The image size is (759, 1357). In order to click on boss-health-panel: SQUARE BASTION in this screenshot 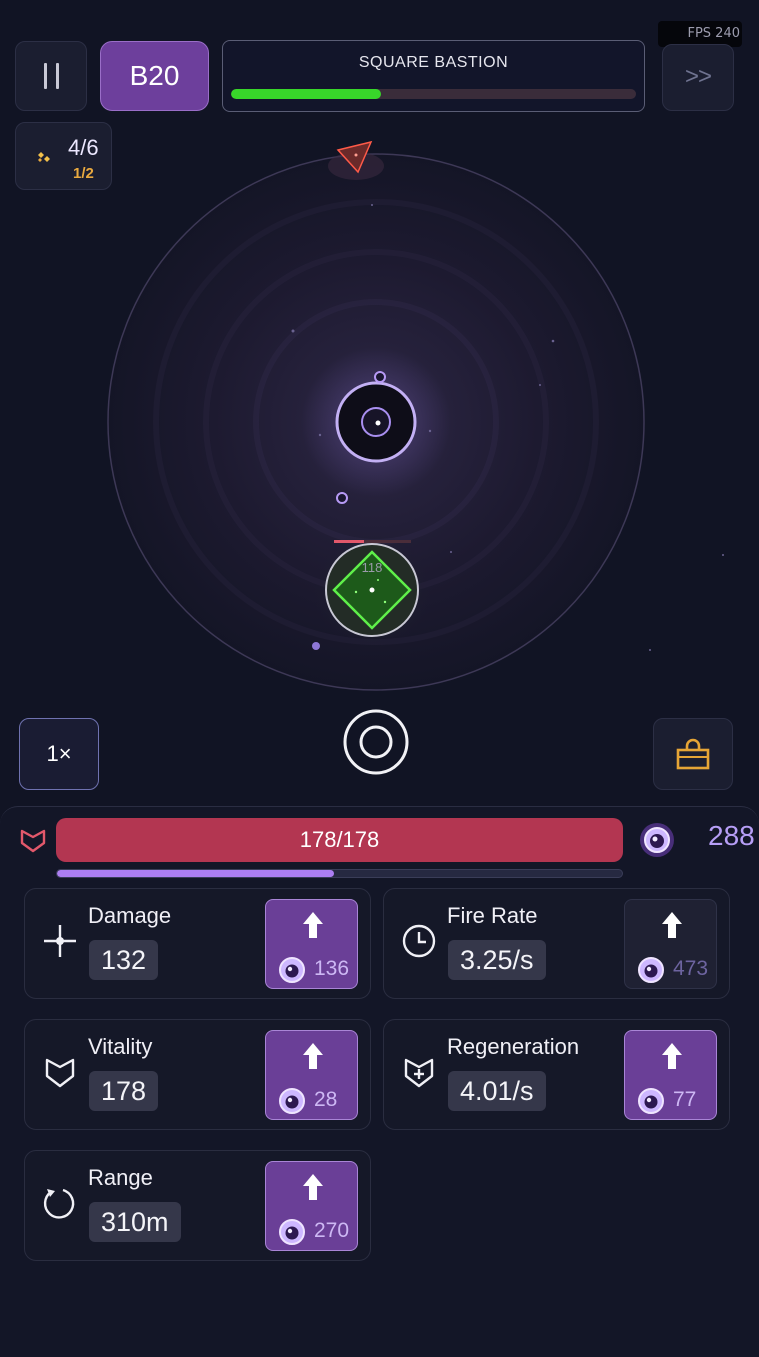, I will do `click(433, 76)`.